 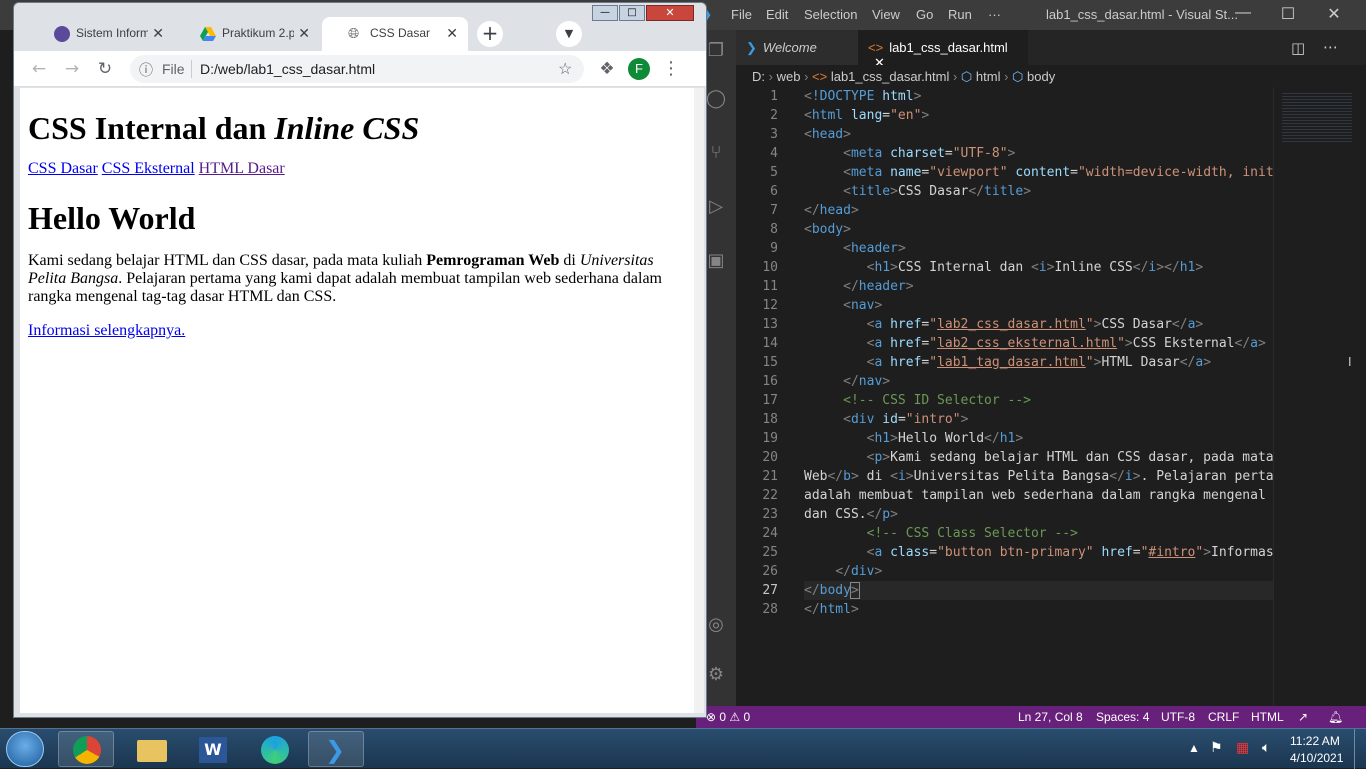 I want to click on more-info-link: Informasi selengkapnya., so click(x=106, y=330).